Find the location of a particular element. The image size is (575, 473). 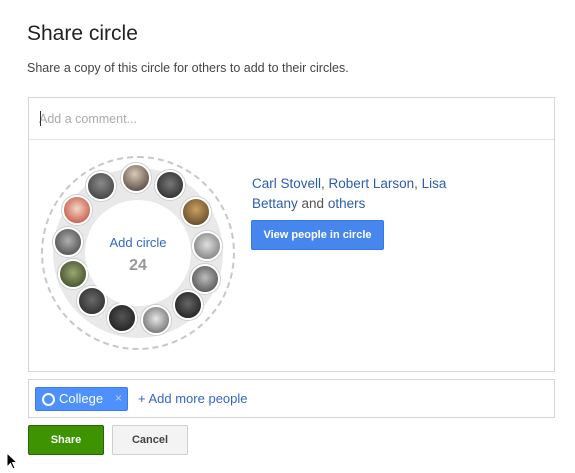

circle-center: Add circle 24 is located at coordinates (138, 253).